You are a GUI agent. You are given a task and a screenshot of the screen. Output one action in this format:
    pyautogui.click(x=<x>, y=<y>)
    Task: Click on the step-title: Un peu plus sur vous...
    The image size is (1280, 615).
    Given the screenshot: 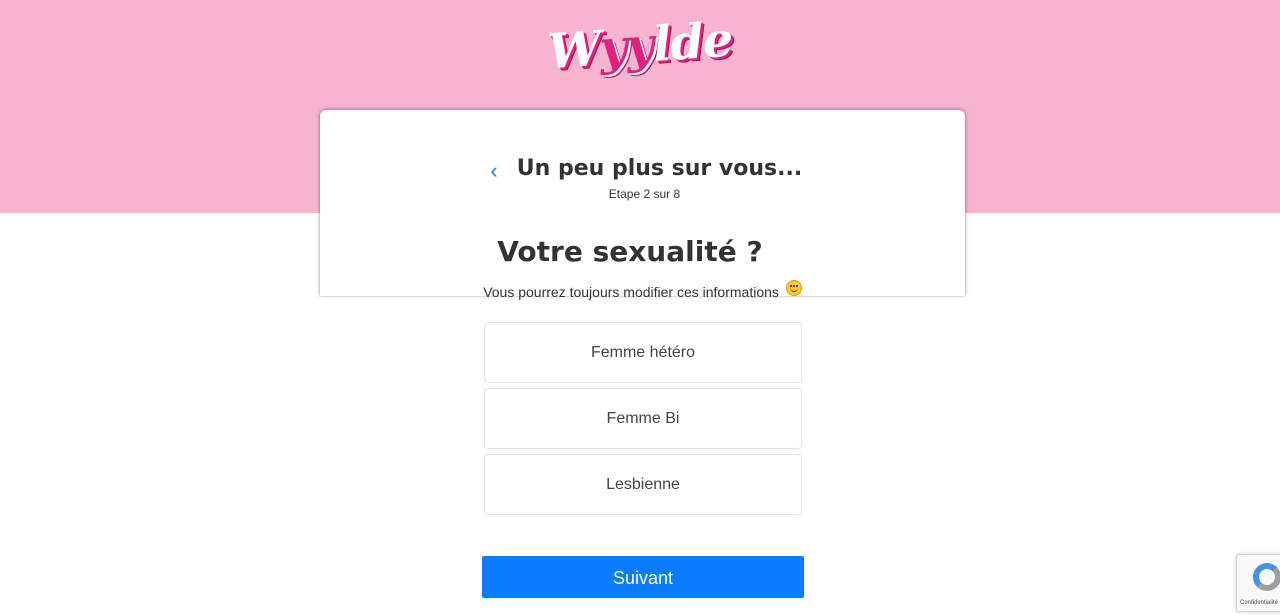 What is the action you would take?
    pyautogui.click(x=659, y=168)
    